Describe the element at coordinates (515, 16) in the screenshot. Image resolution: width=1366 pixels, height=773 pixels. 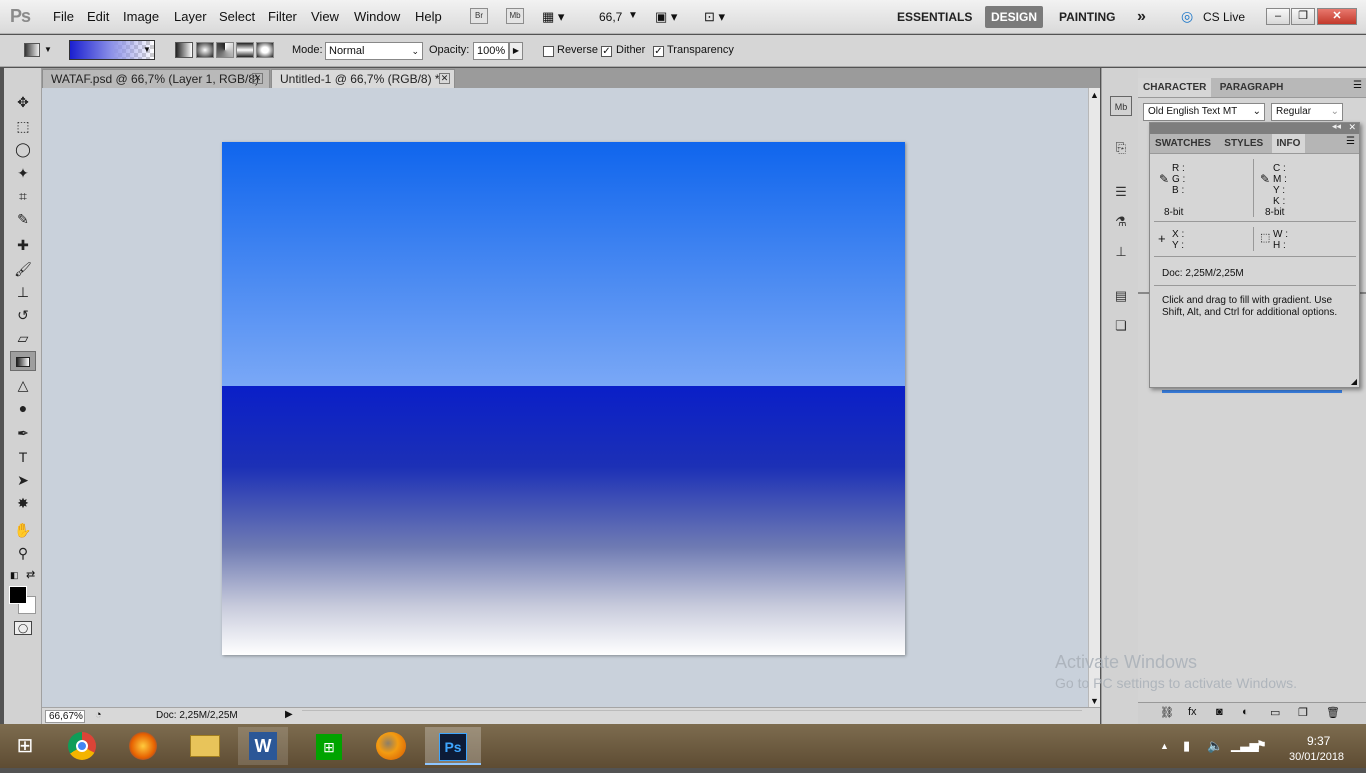
I see `mini-bridge-button: Mb` at that location.